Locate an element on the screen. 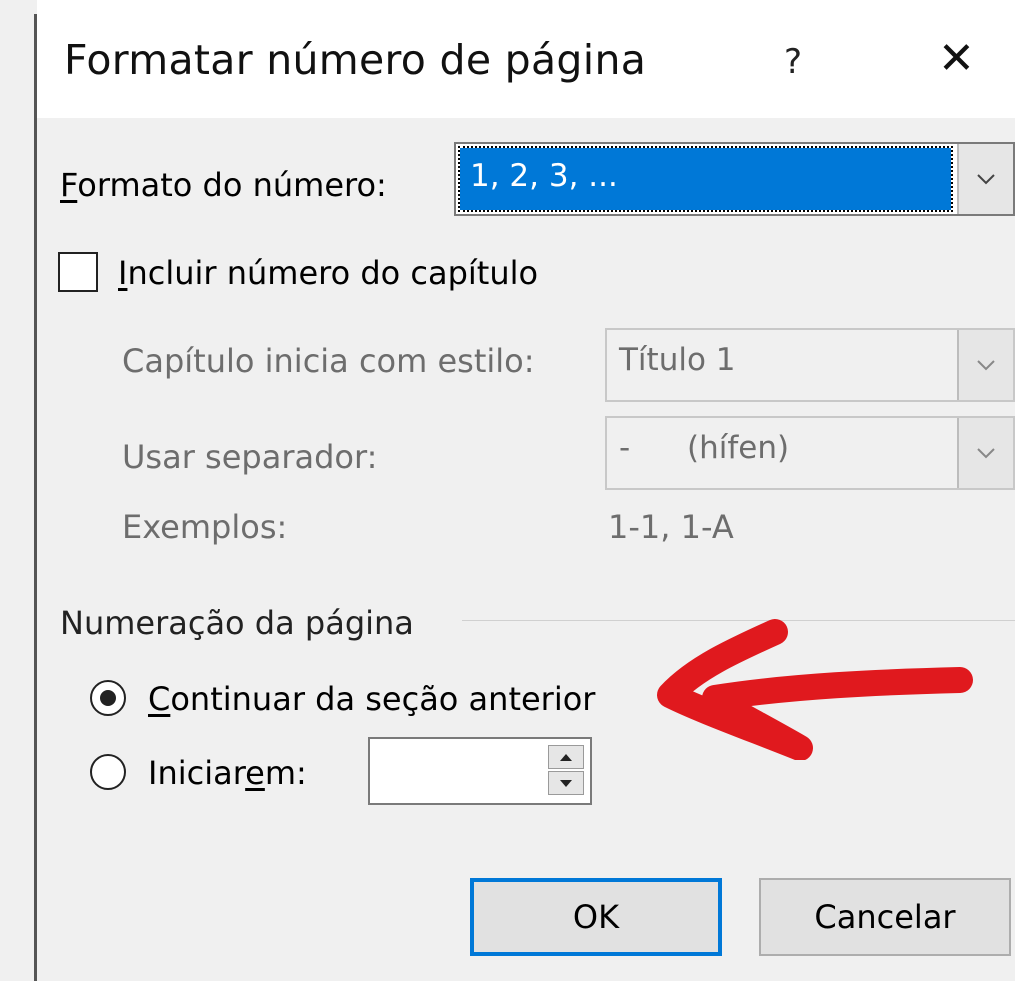 This screenshot has height=981, width=1015. separator-select: - (hífen) is located at coordinates (810, 453).